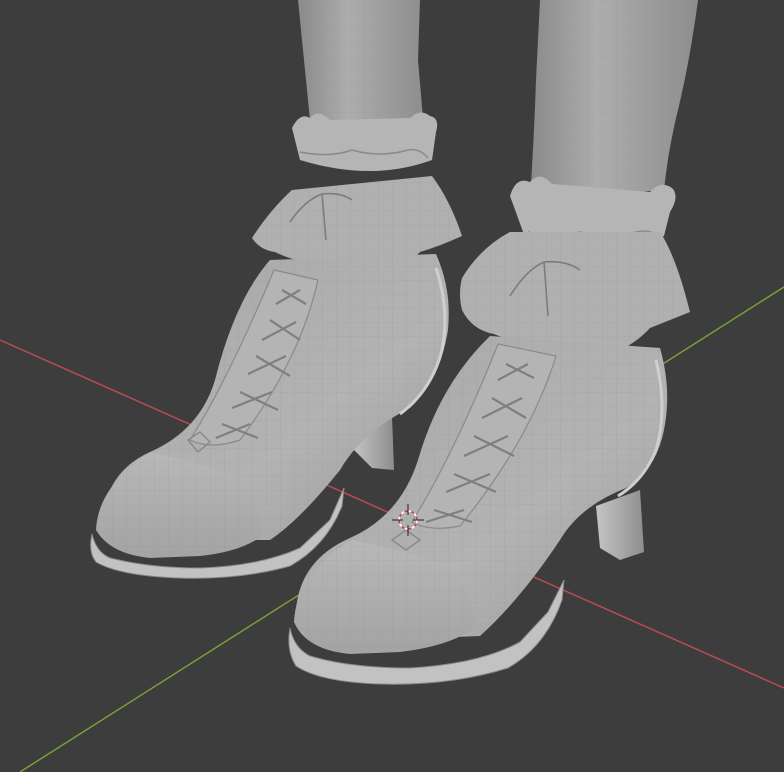 The width and height of the screenshot is (784, 772). What do you see at coordinates (357, 194) in the screenshot?
I see `left-sock-frill` at bounding box center [357, 194].